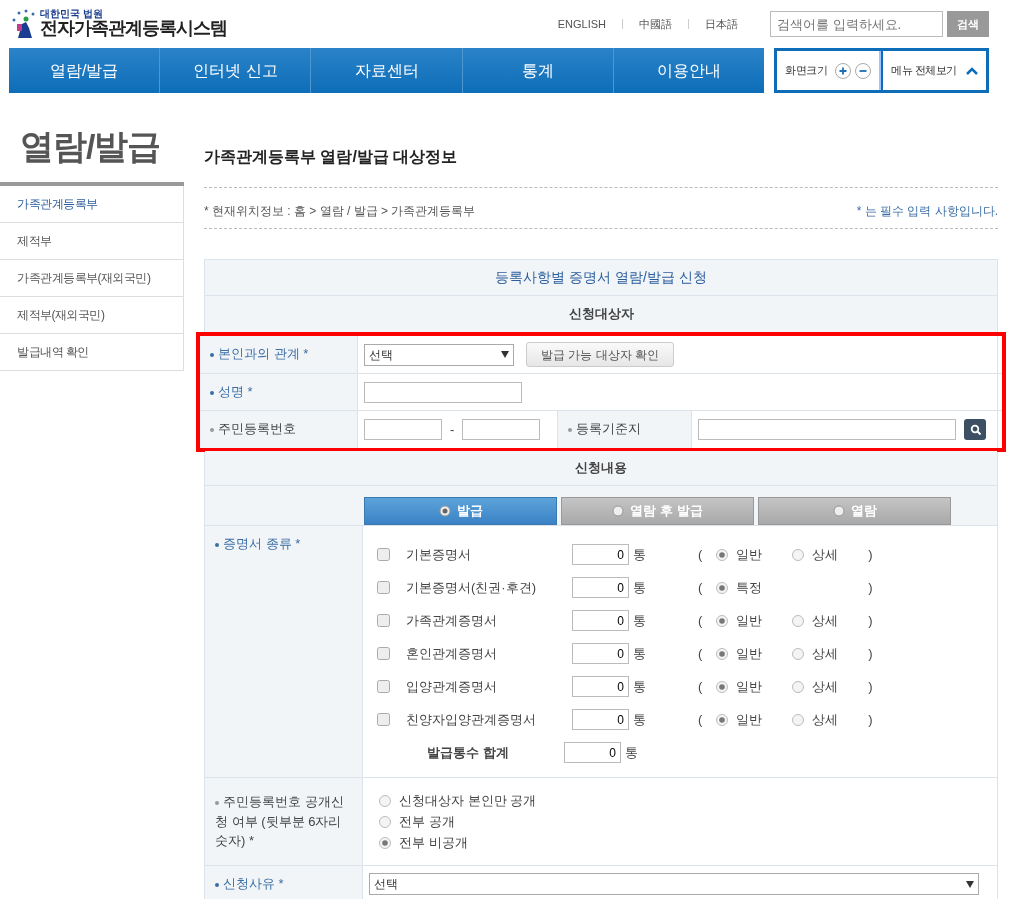  What do you see at coordinates (387, 70) in the screenshot?
I see `nav-item: 자료센터` at bounding box center [387, 70].